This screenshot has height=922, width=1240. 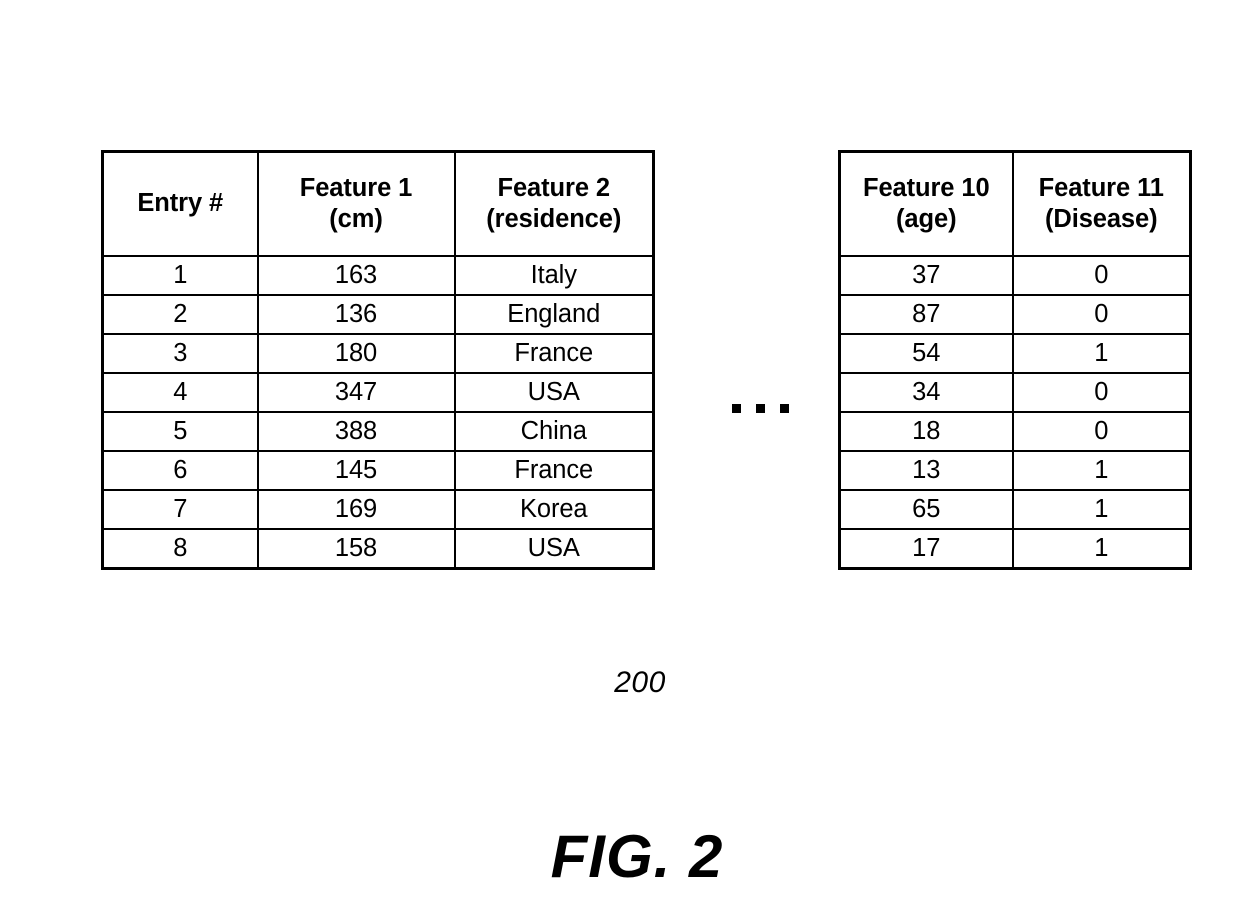 I want to click on cell-entry: 4, so click(x=180, y=392).